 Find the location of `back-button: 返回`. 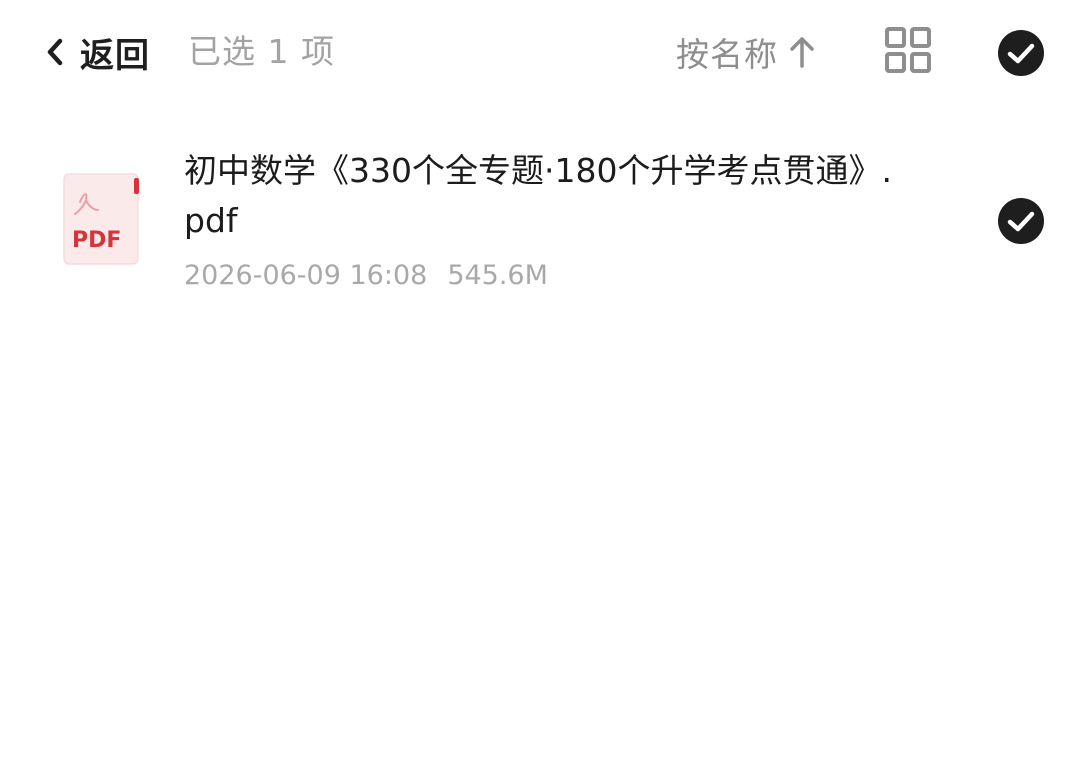

back-button: 返回 is located at coordinates (95, 52).